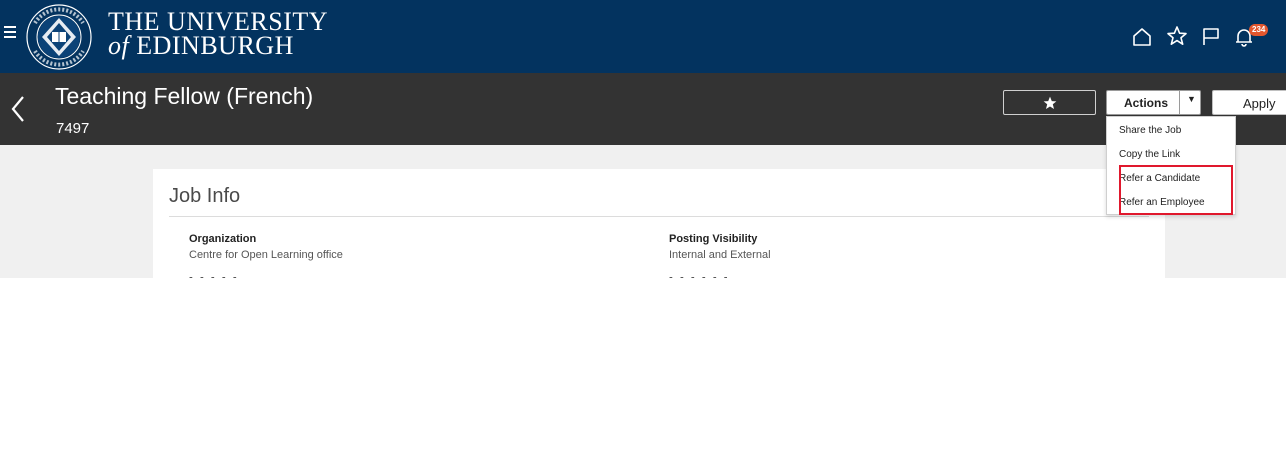  I want to click on brand-line-2: of EDINBURGH, so click(218, 45).